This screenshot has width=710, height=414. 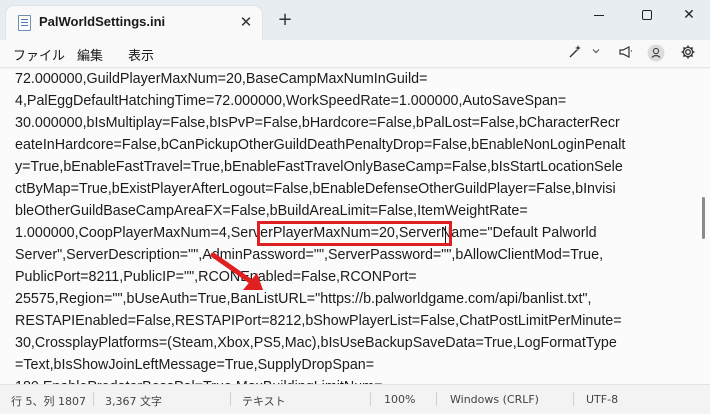 I want to click on menu-file: ファイル, so click(x=39, y=54).